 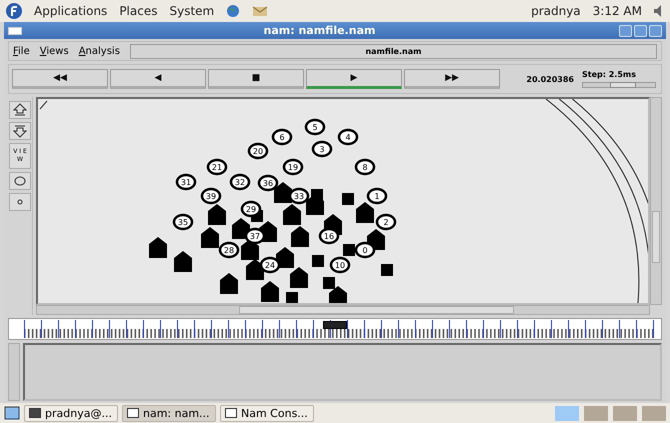 I want to click on menu-item: Analysis, so click(x=99, y=51).